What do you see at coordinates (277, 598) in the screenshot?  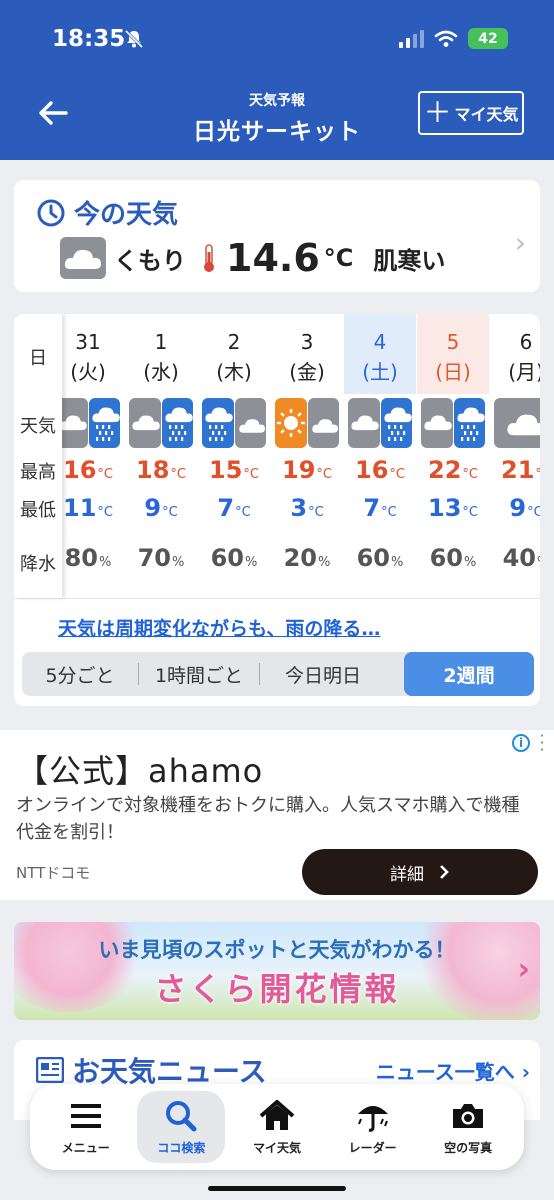 I see `divider` at bounding box center [277, 598].